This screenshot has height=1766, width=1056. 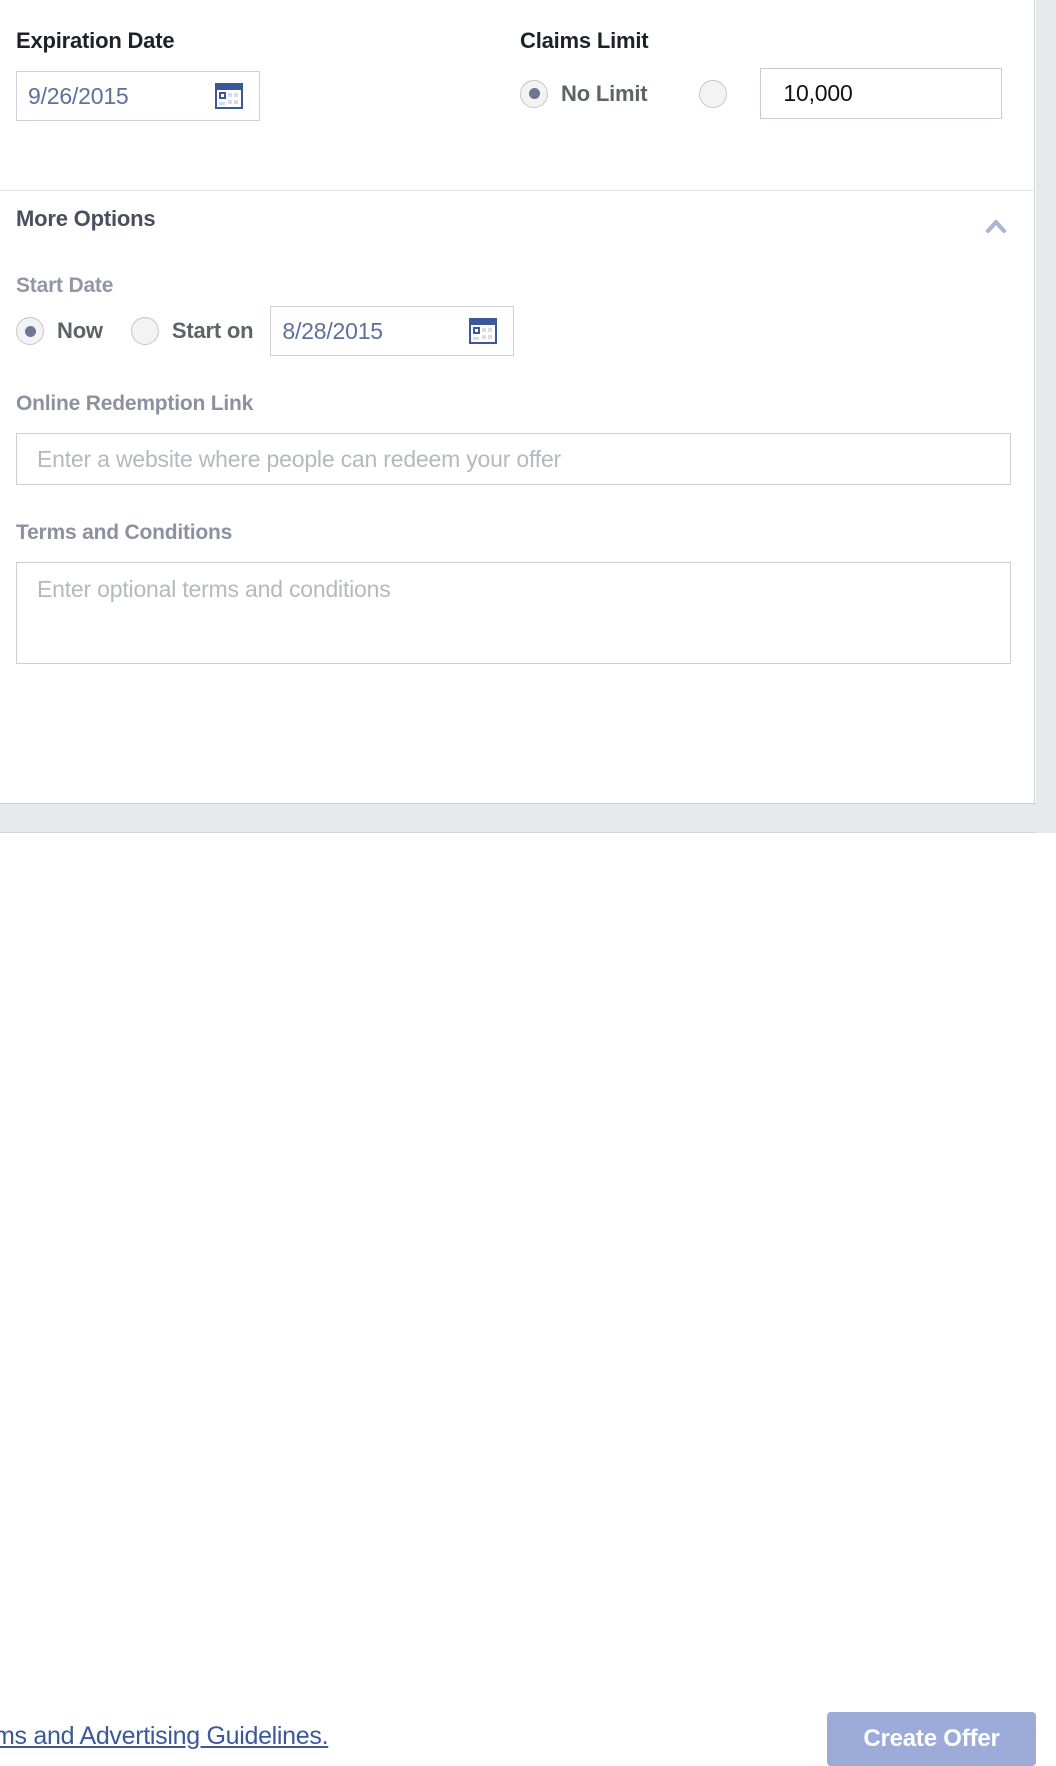 What do you see at coordinates (80, 330) in the screenshot?
I see `radio-start-now-label: Now` at bounding box center [80, 330].